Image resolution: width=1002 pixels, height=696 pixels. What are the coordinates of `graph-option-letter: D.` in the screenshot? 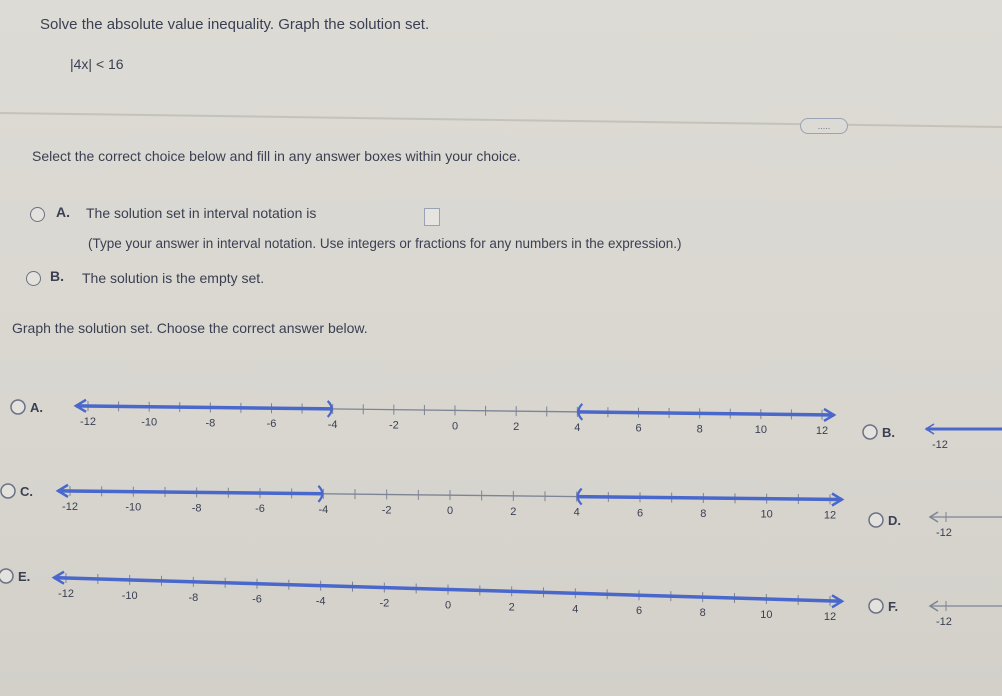 It's located at (894, 520).